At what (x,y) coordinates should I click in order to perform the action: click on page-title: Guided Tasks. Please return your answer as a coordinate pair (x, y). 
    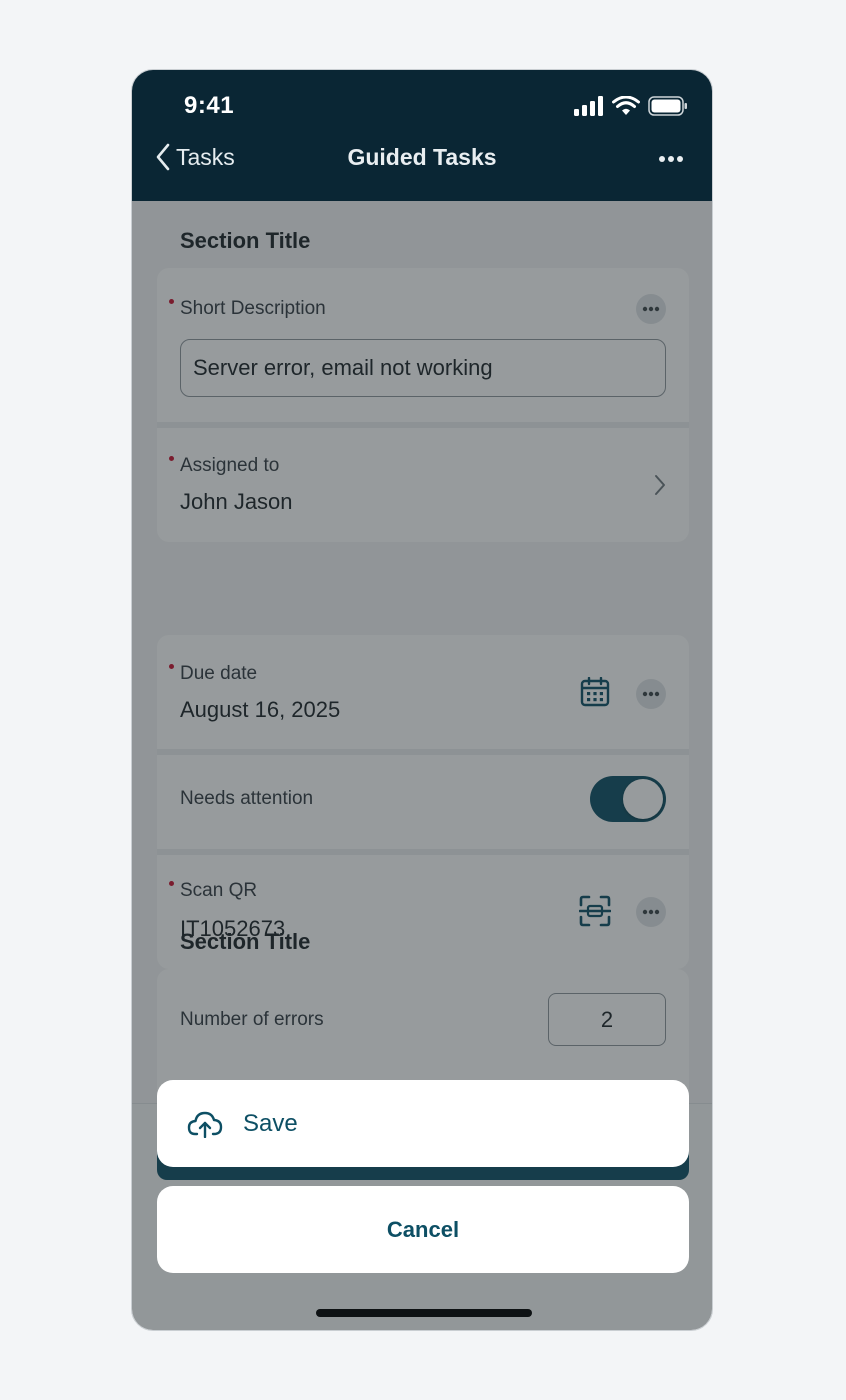
    Looking at the image, I should click on (422, 157).